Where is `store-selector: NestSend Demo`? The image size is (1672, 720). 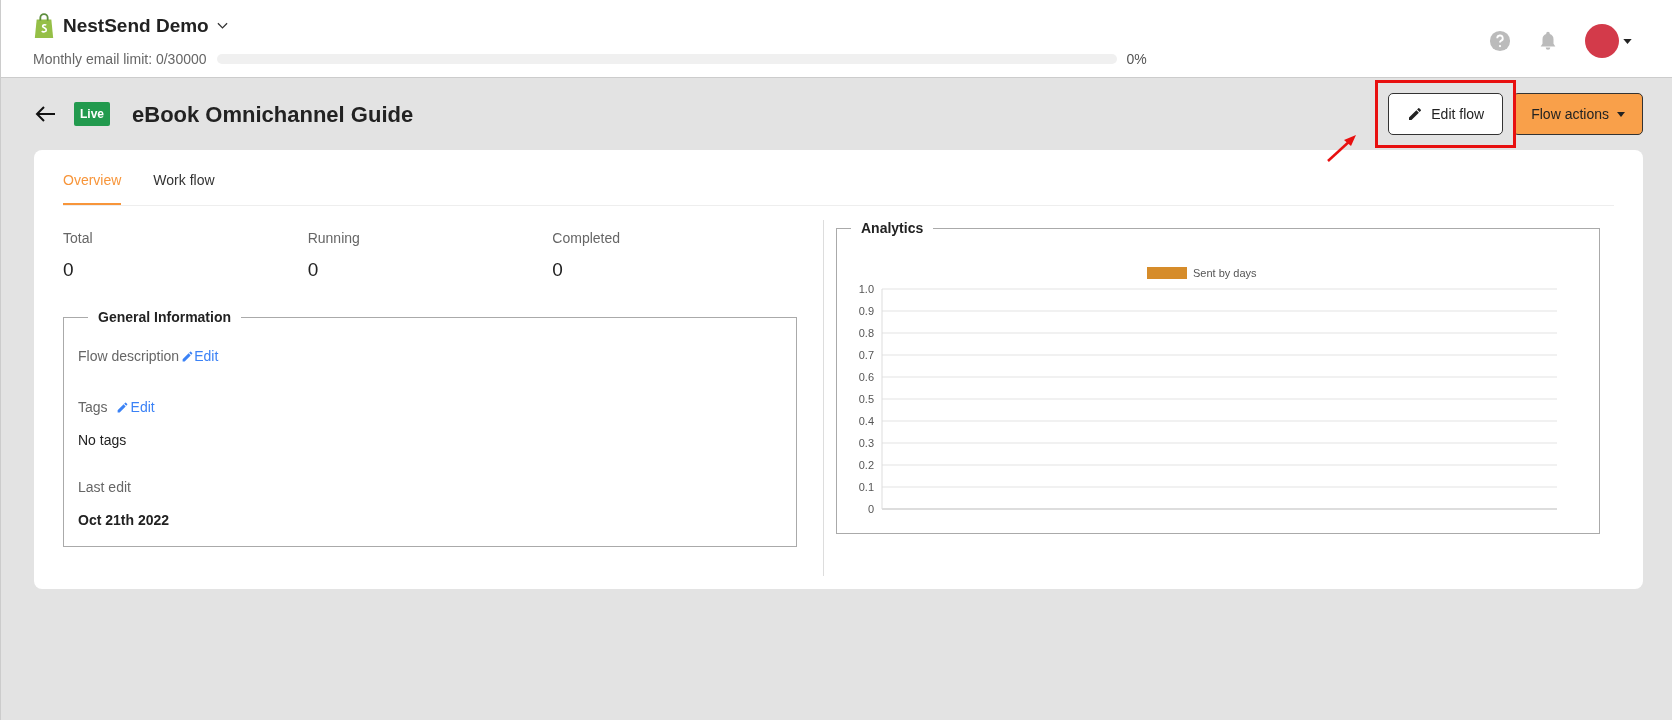
store-selector: NestSend Demo is located at coordinates (145, 26).